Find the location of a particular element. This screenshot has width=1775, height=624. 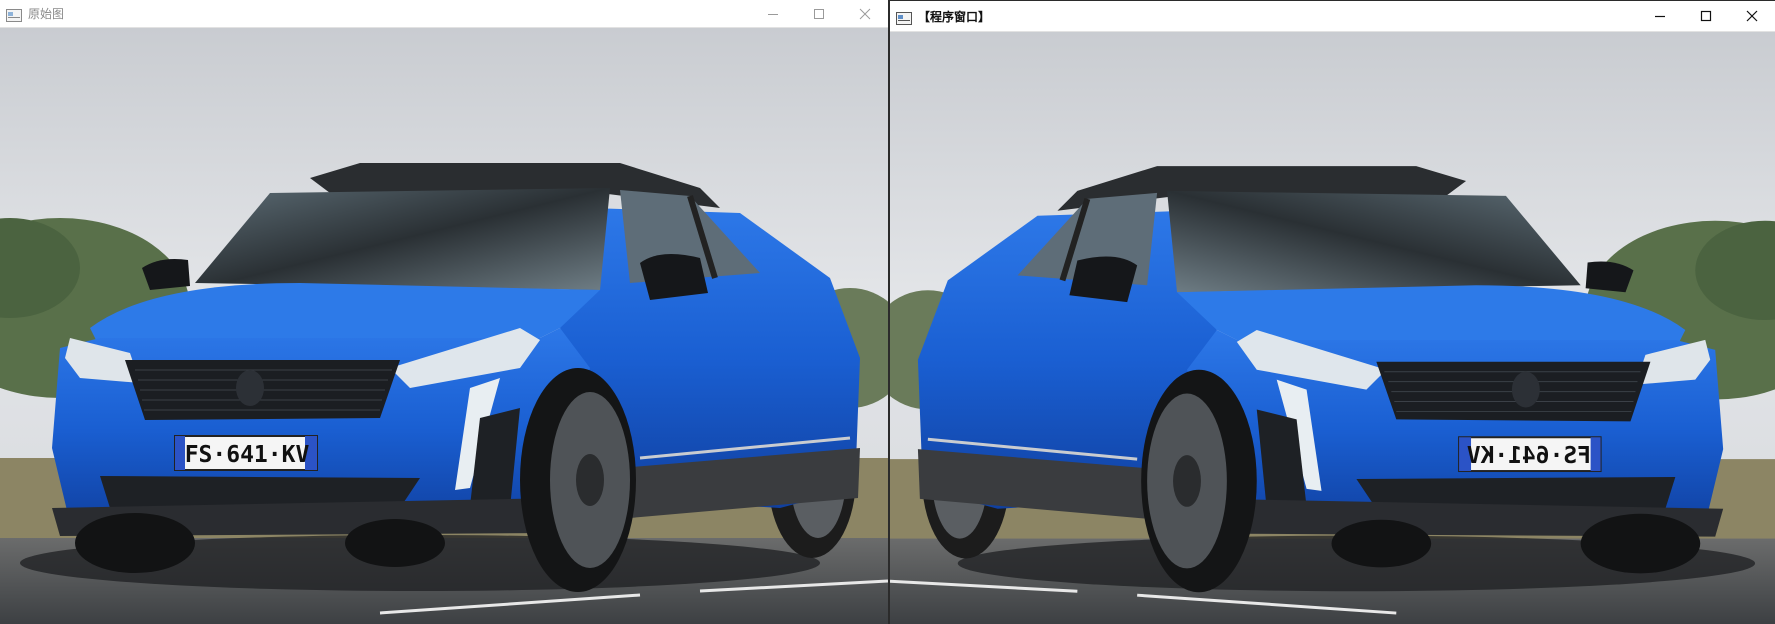

window-title: 【程序窗口】 is located at coordinates (954, 16).